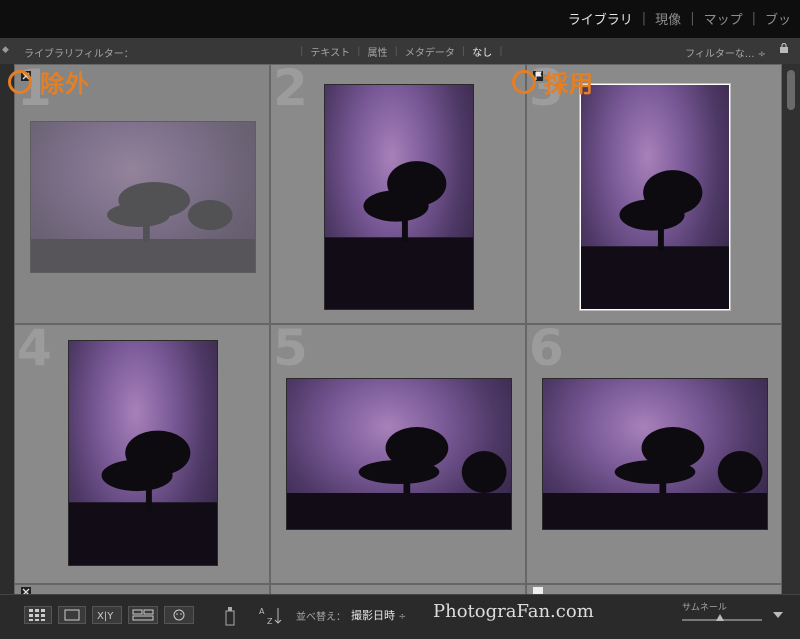 The width and height of the screenshot is (800, 639). Describe the element at coordinates (546, 350) in the screenshot. I see `cell-index: 6` at that location.